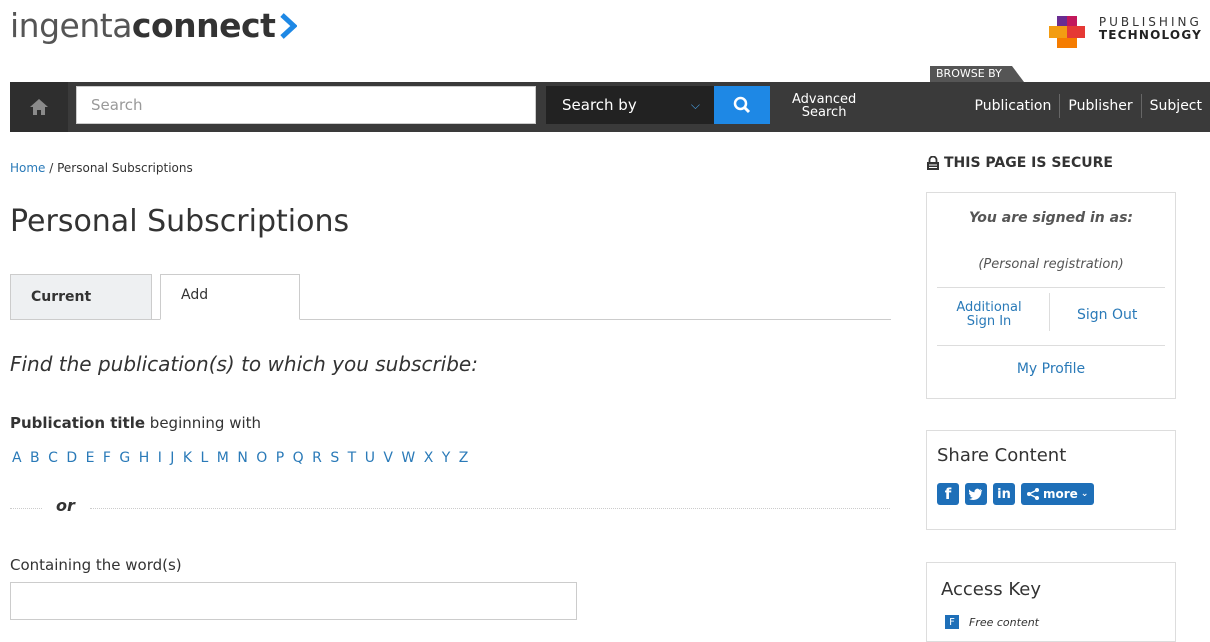 Image resolution: width=1210 pixels, height=642 pixels. I want to click on letter-link: R, so click(317, 458).